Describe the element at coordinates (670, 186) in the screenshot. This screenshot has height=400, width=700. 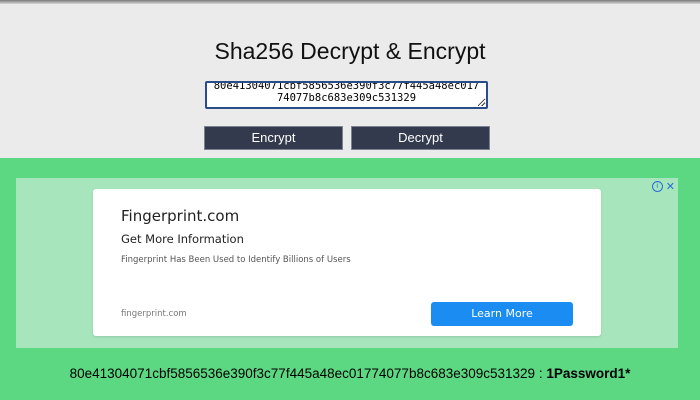
I see `ad-close-icon: ✕` at that location.